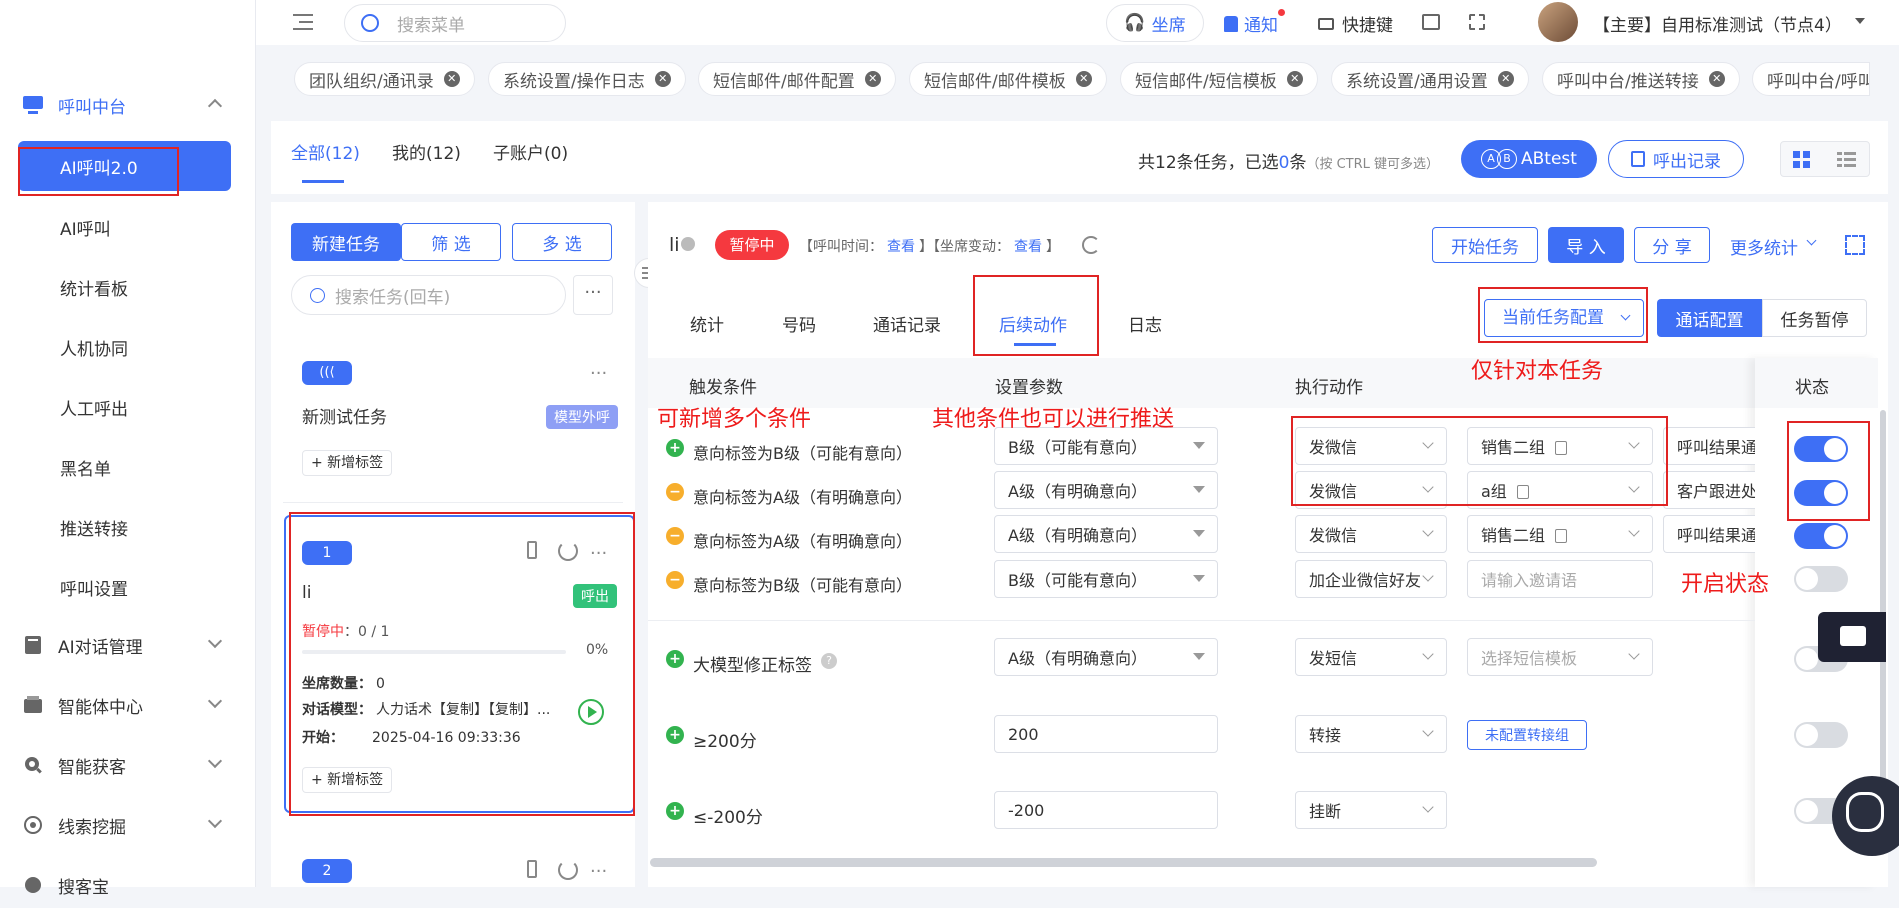 The width and height of the screenshot is (1899, 908). I want to click on sidebar-sub-settings: 呼叫设置, so click(94, 587).